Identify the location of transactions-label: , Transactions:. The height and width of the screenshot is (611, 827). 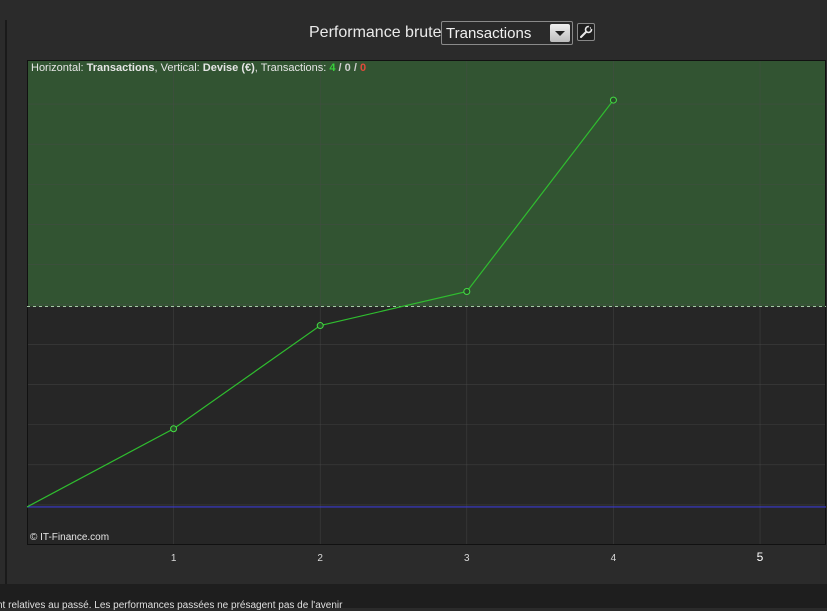
(292, 68).